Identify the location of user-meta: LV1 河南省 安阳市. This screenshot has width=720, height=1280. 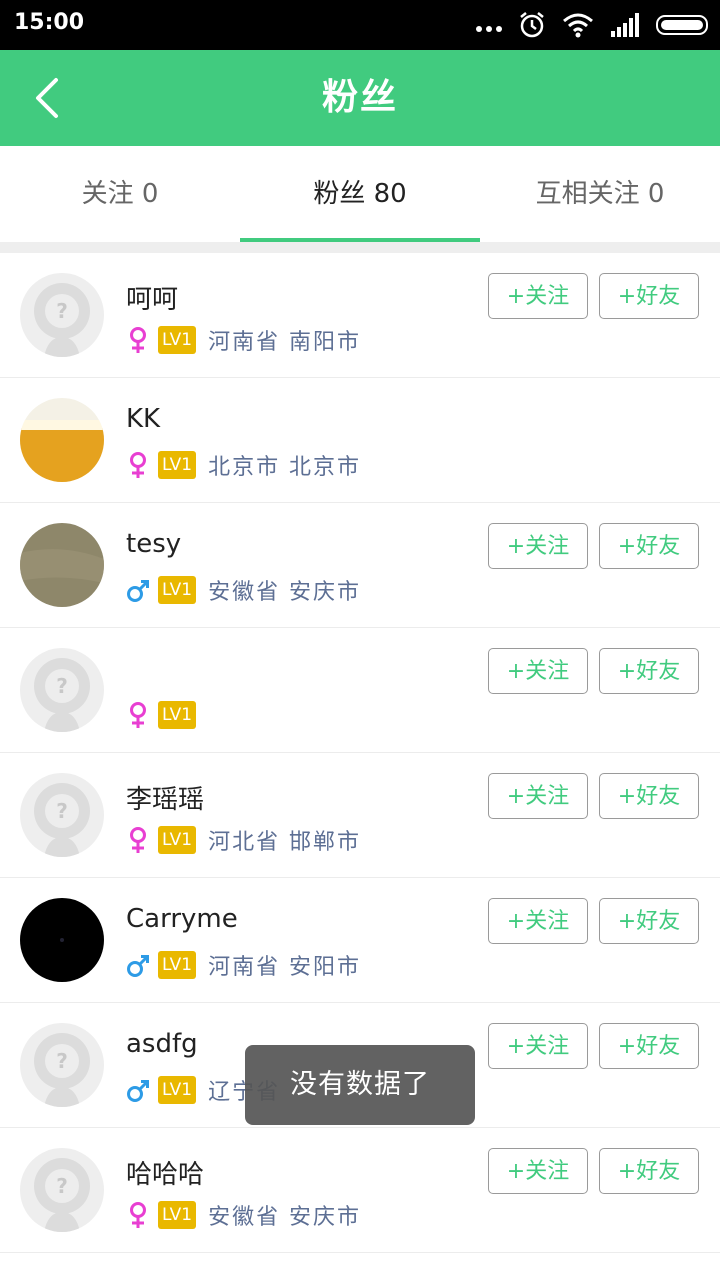
(243, 965).